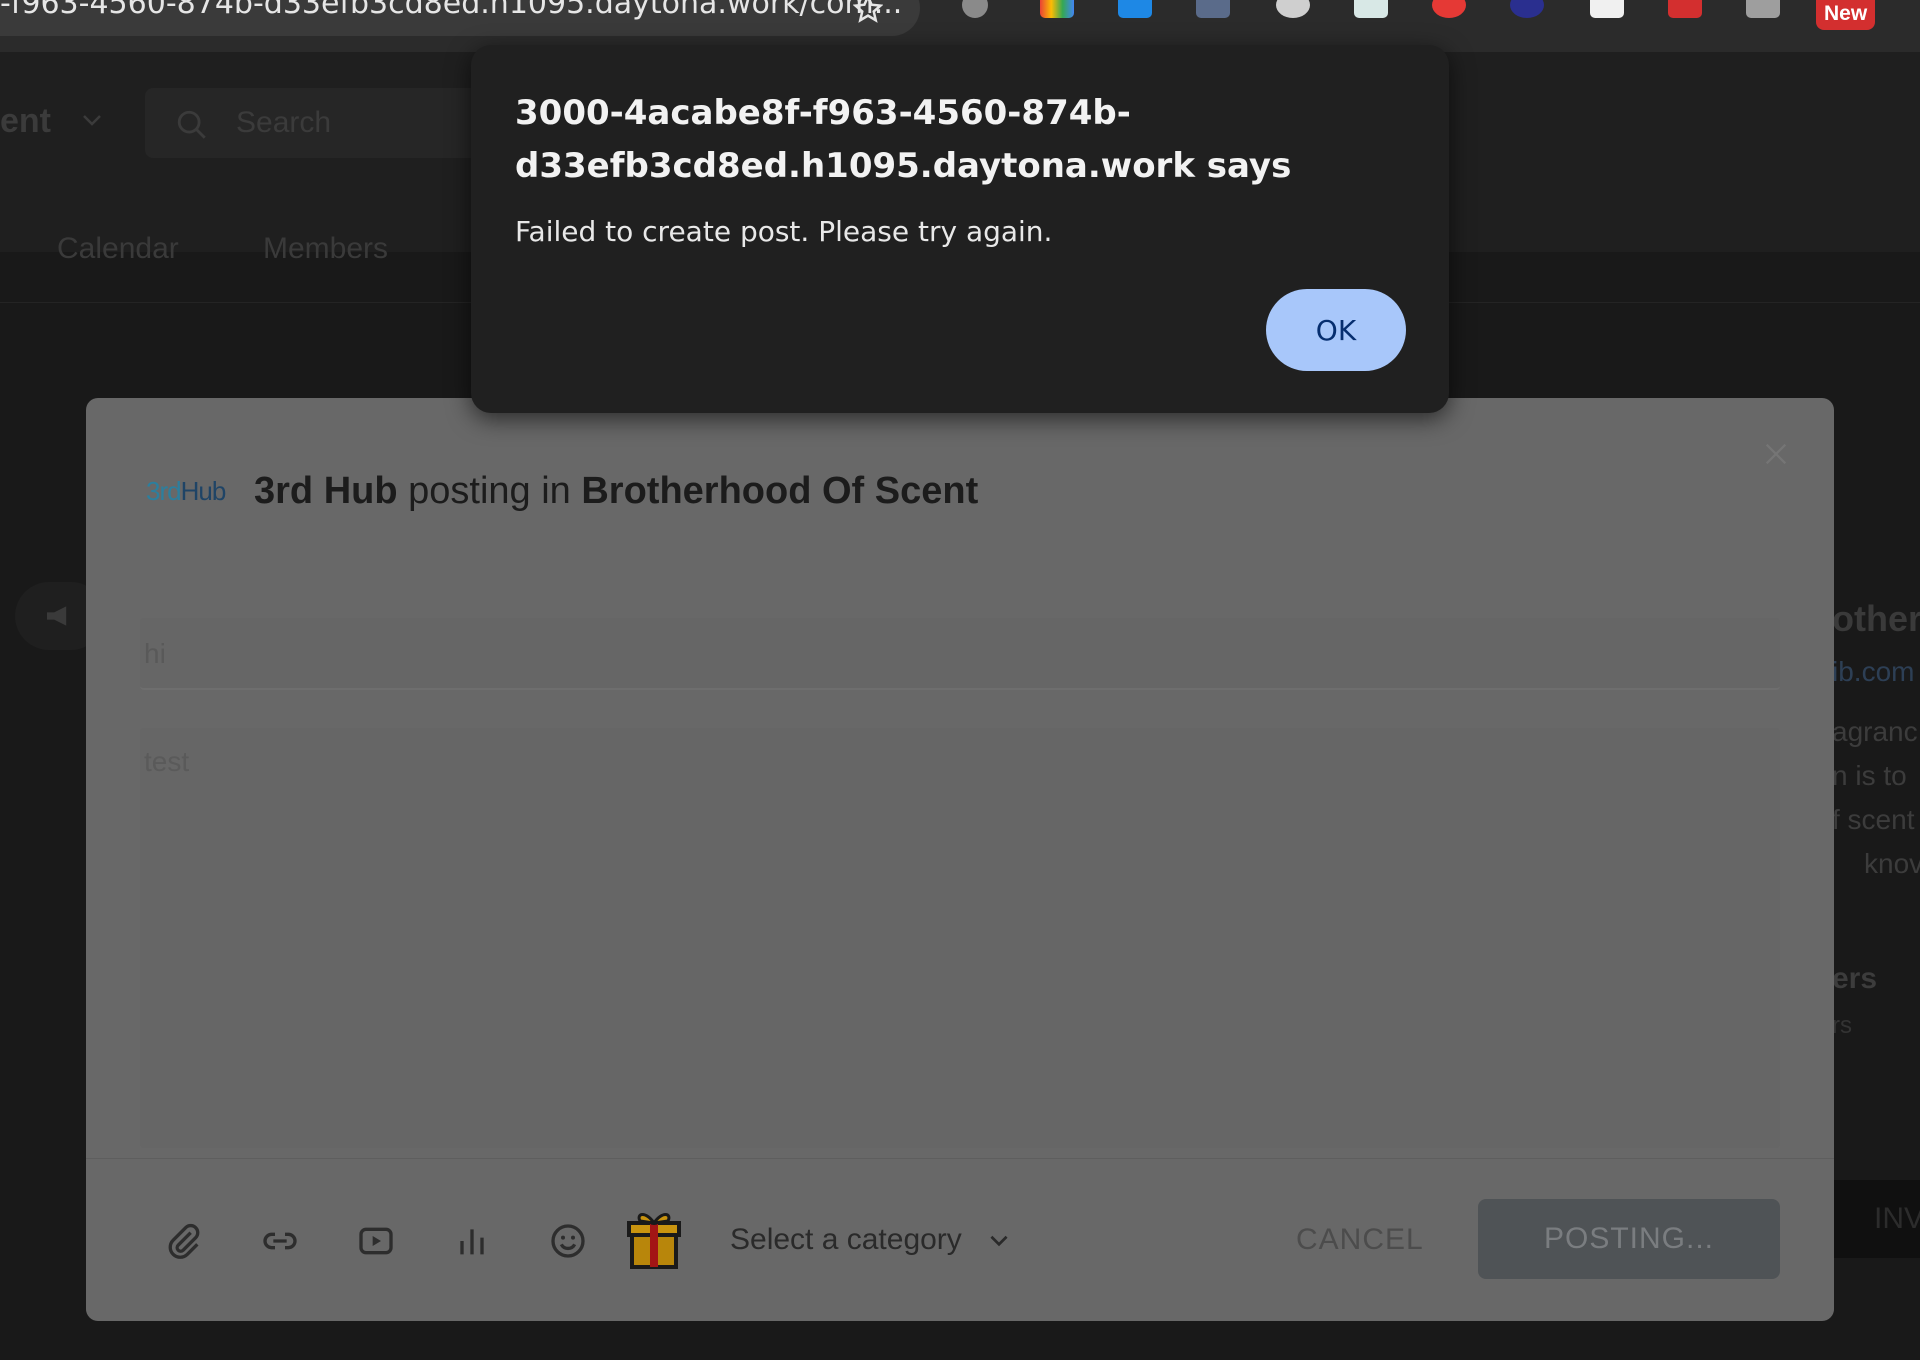 Image resolution: width=1920 pixels, height=1360 pixels. What do you see at coordinates (1876, 618) in the screenshot?
I see `sidebar-heading: other` at bounding box center [1876, 618].